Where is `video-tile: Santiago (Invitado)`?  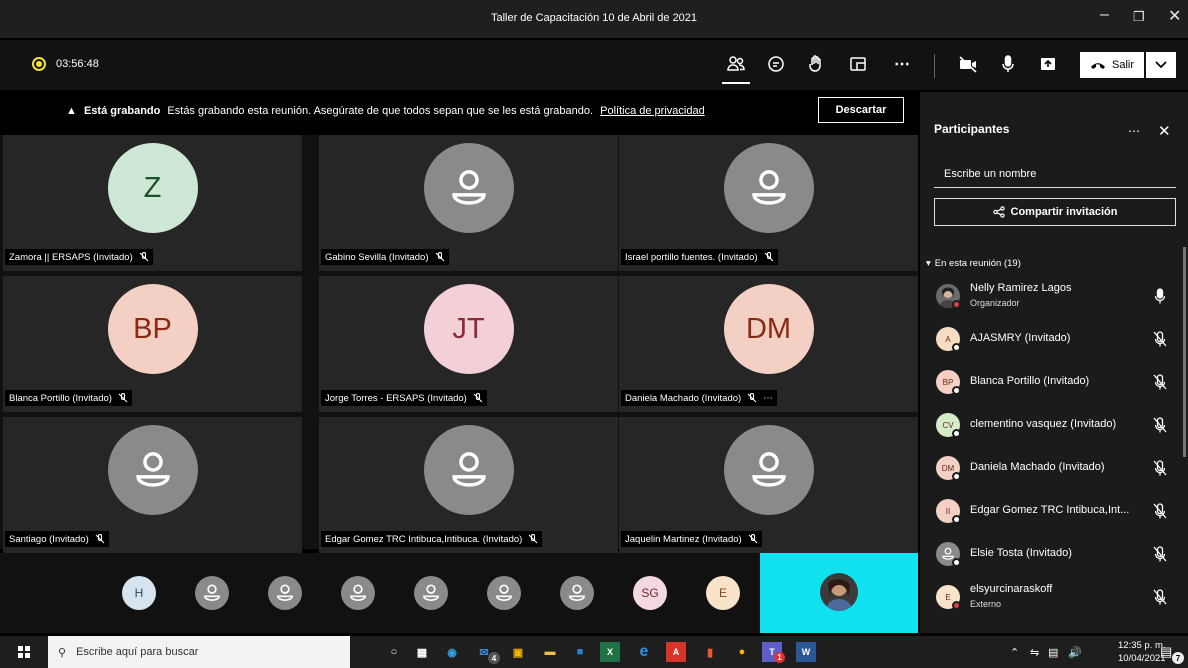 video-tile: Santiago (Invitado) is located at coordinates (152, 485).